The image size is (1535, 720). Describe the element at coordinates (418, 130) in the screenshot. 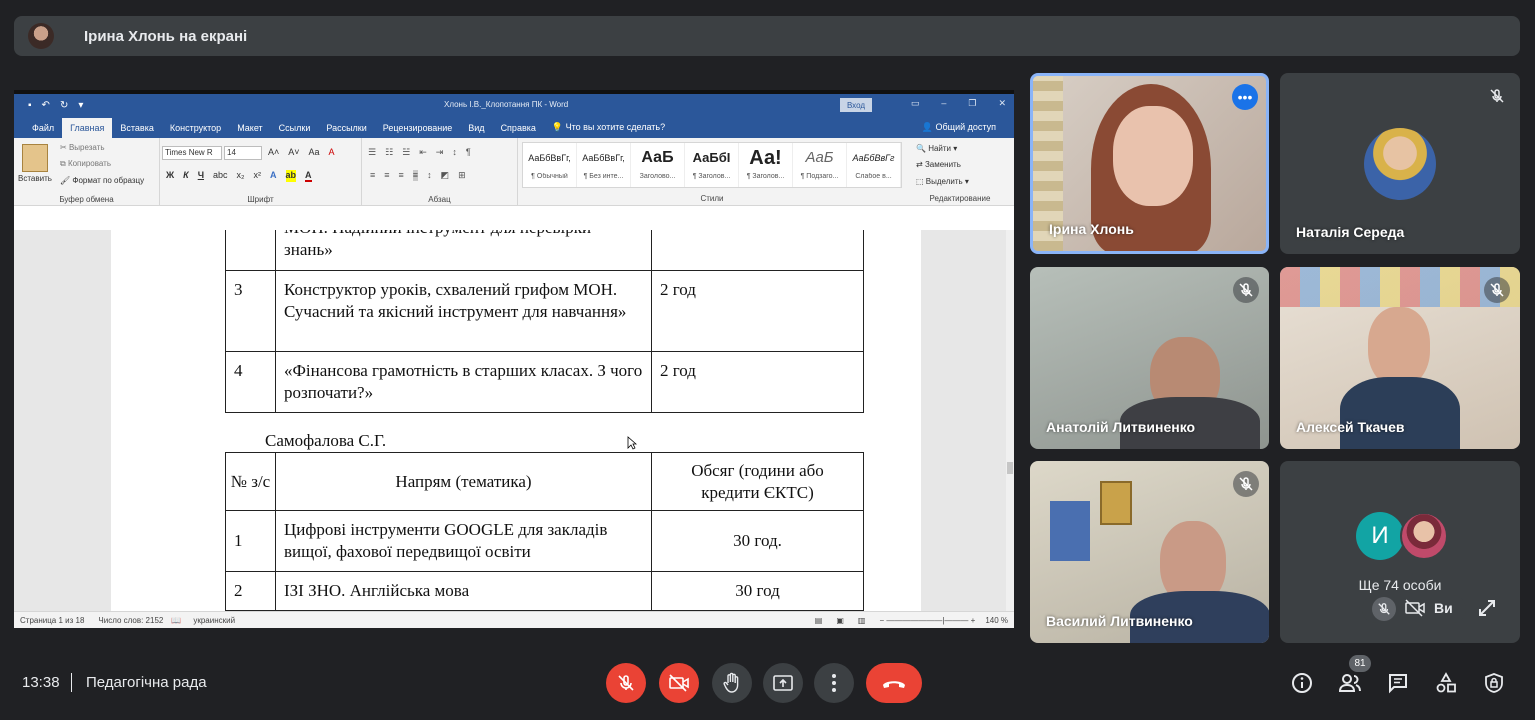

I see `tab-review: Рецензирование` at that location.